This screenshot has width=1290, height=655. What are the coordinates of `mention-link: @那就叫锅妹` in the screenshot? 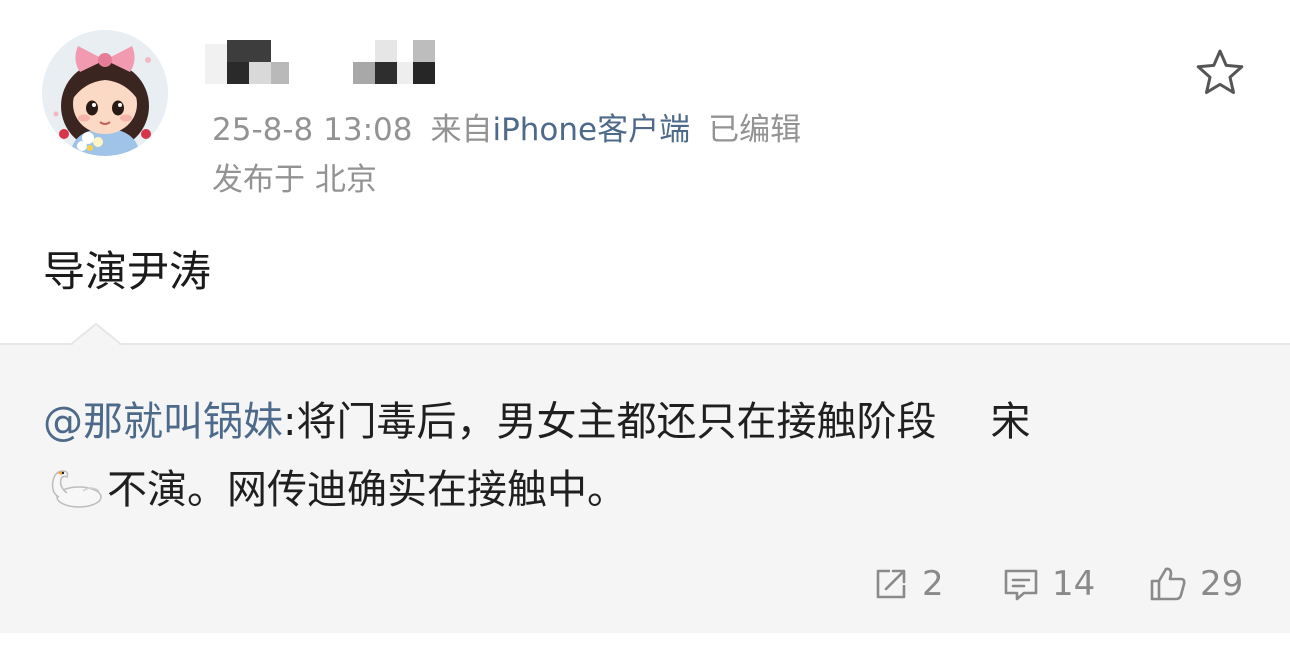 It's located at (163, 422).